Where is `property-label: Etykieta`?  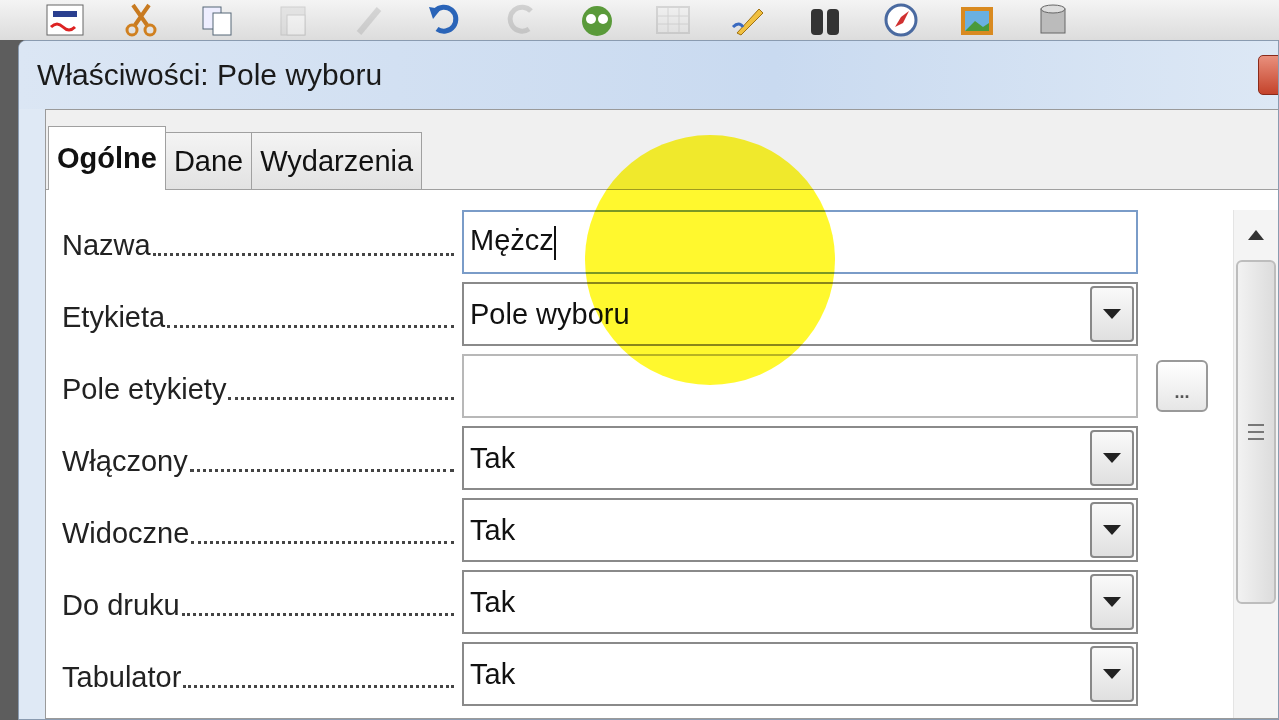 property-label: Etykieta is located at coordinates (114, 317).